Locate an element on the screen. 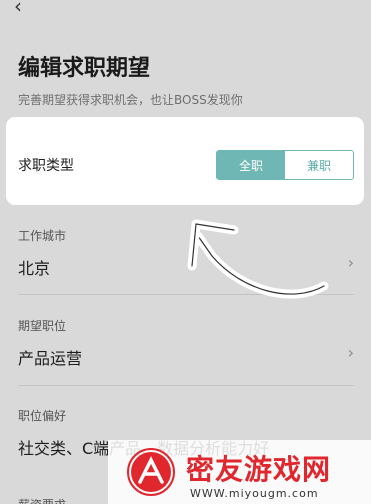 The image size is (371, 504). part-time-option: 兼职 is located at coordinates (319, 165).